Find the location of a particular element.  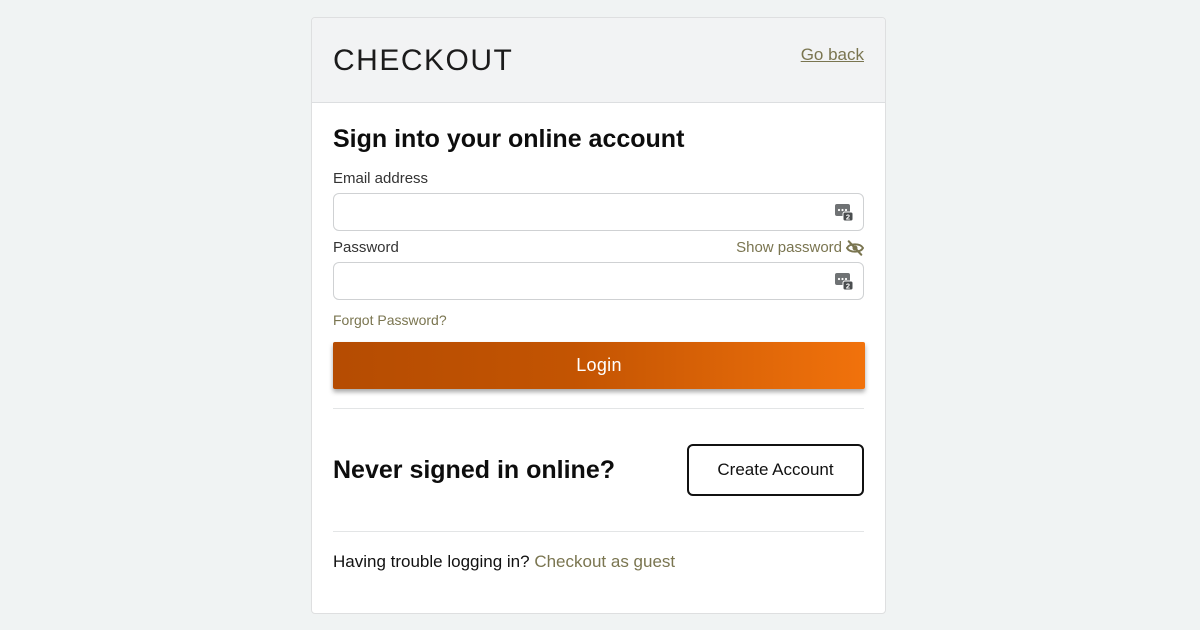

trouble-text: Having trouble logging in? is located at coordinates (431, 561).